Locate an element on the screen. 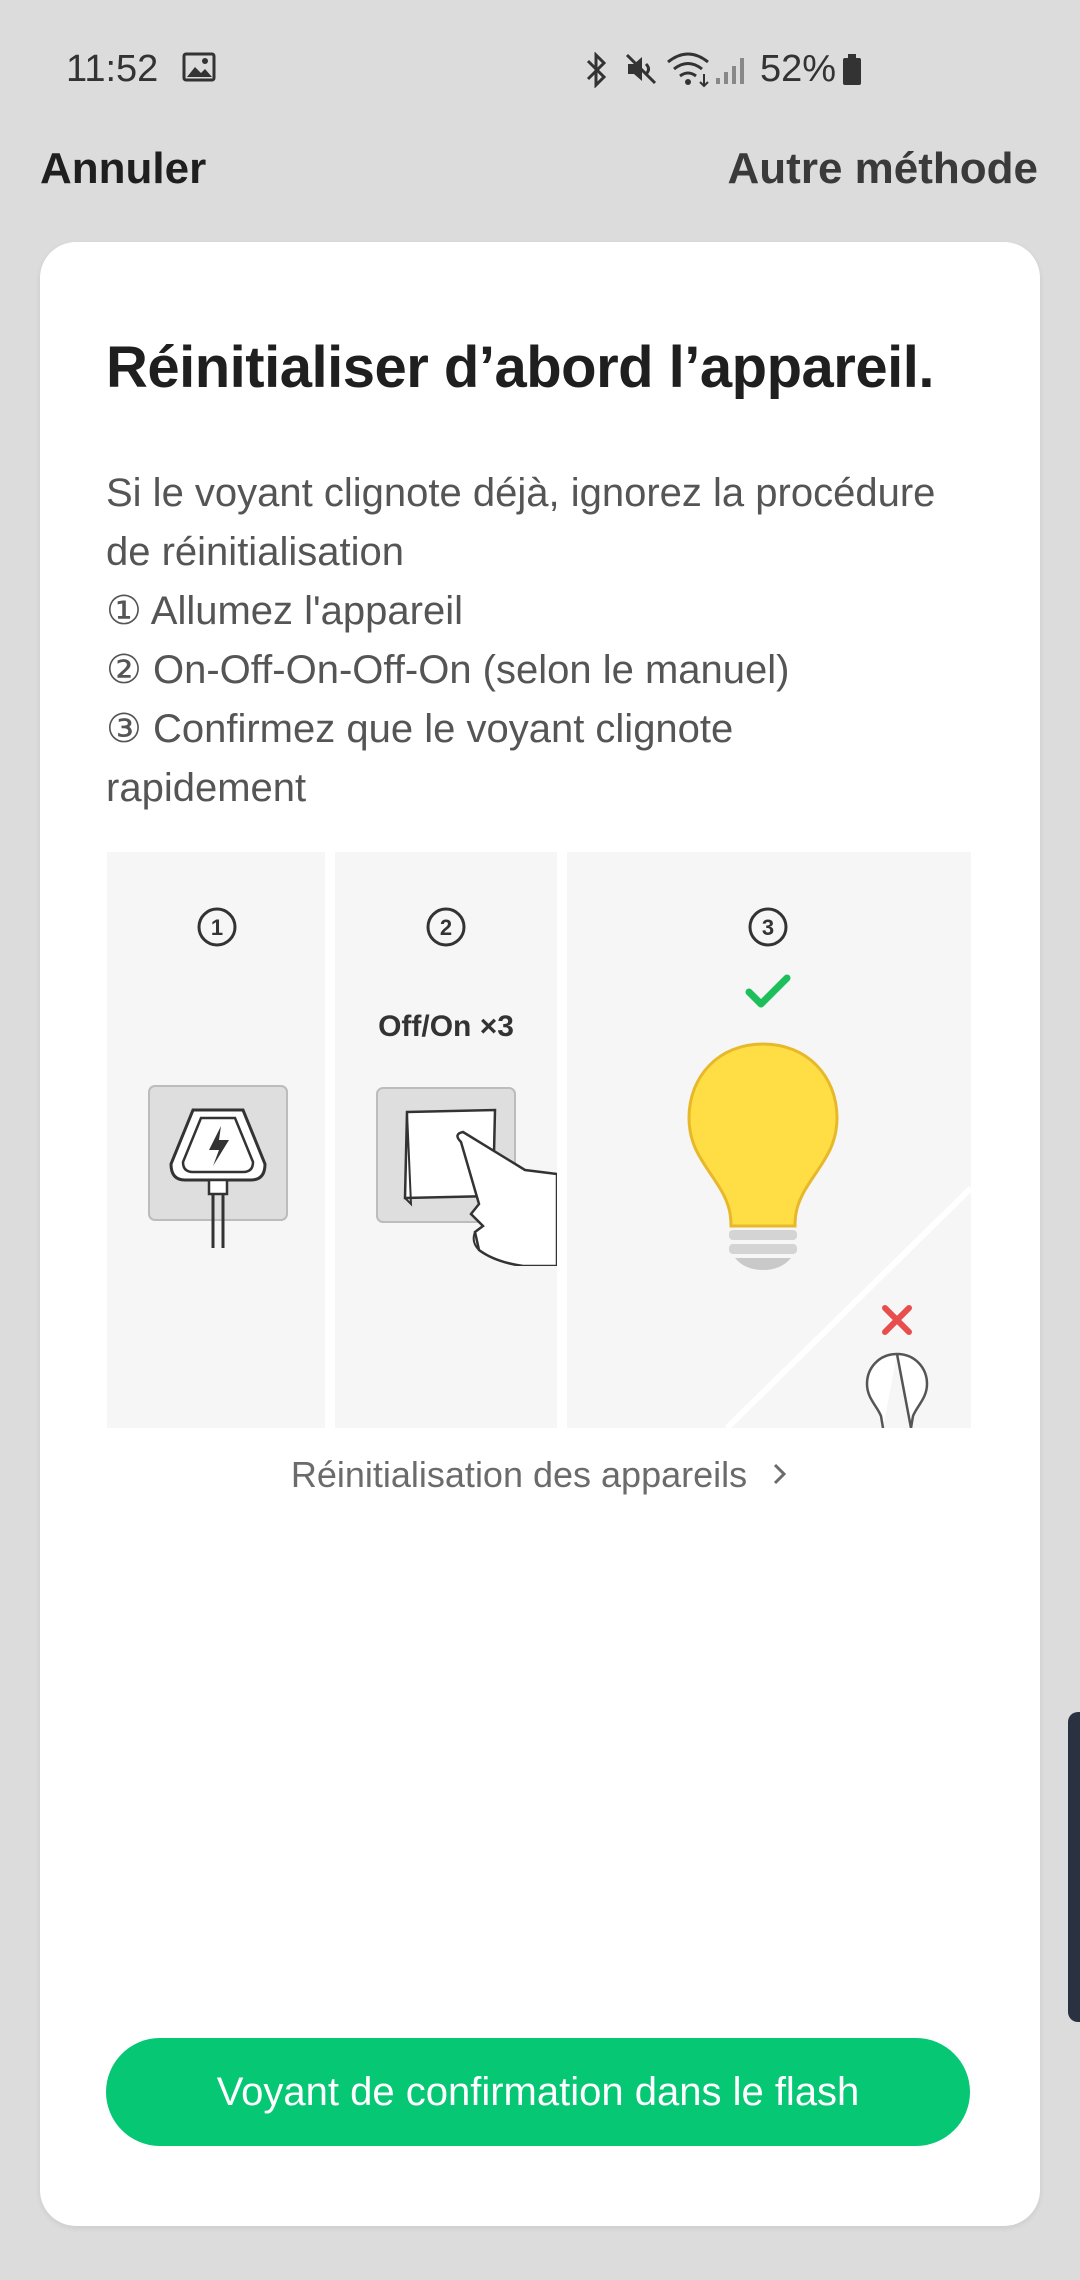 The width and height of the screenshot is (1080, 2280). edge-panel-handle is located at coordinates (1074, 1867).